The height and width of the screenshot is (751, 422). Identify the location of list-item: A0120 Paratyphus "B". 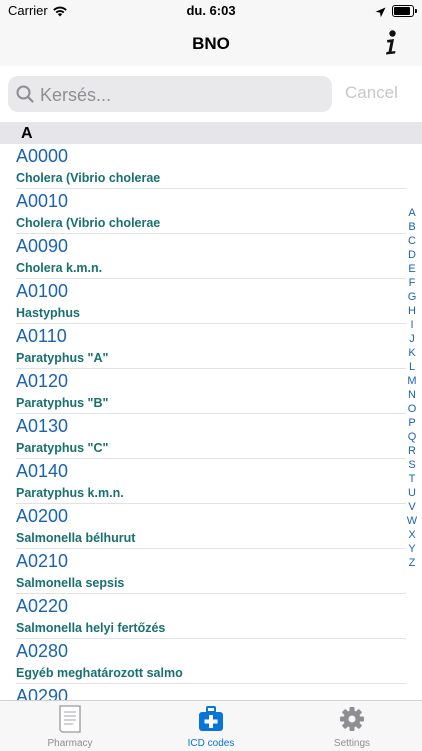
(211, 391).